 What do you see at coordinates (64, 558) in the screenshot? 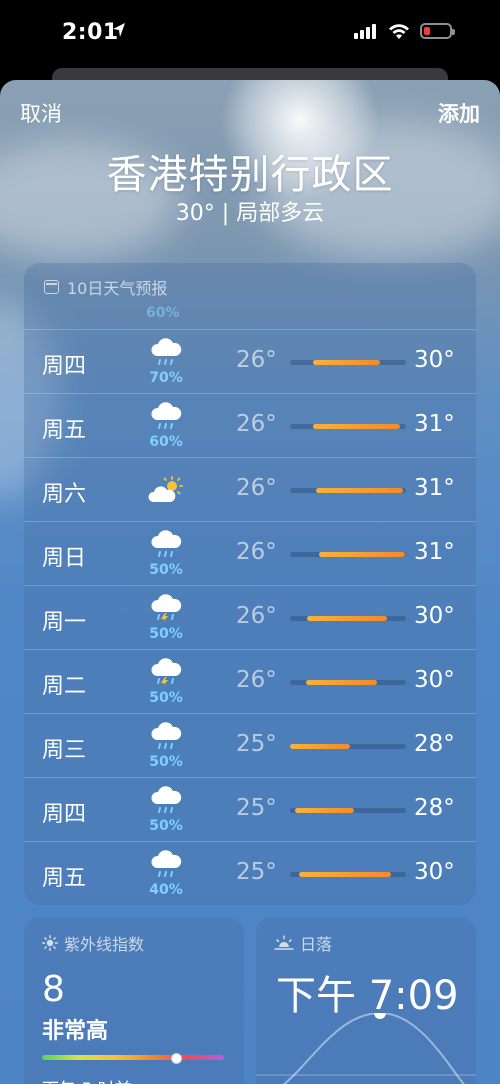
I see `forecast-day: 周日` at bounding box center [64, 558].